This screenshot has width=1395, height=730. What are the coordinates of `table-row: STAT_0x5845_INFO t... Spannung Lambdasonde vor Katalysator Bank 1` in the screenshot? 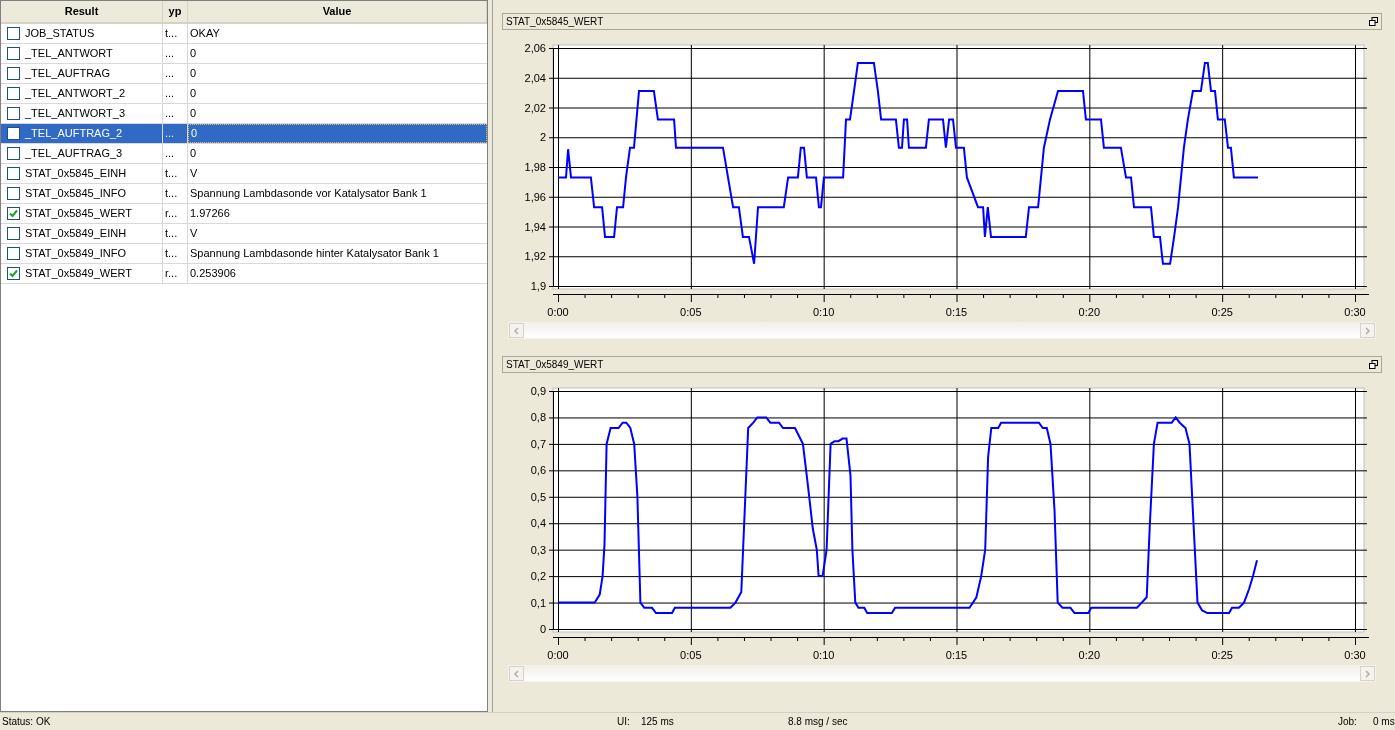 It's located at (244, 194).